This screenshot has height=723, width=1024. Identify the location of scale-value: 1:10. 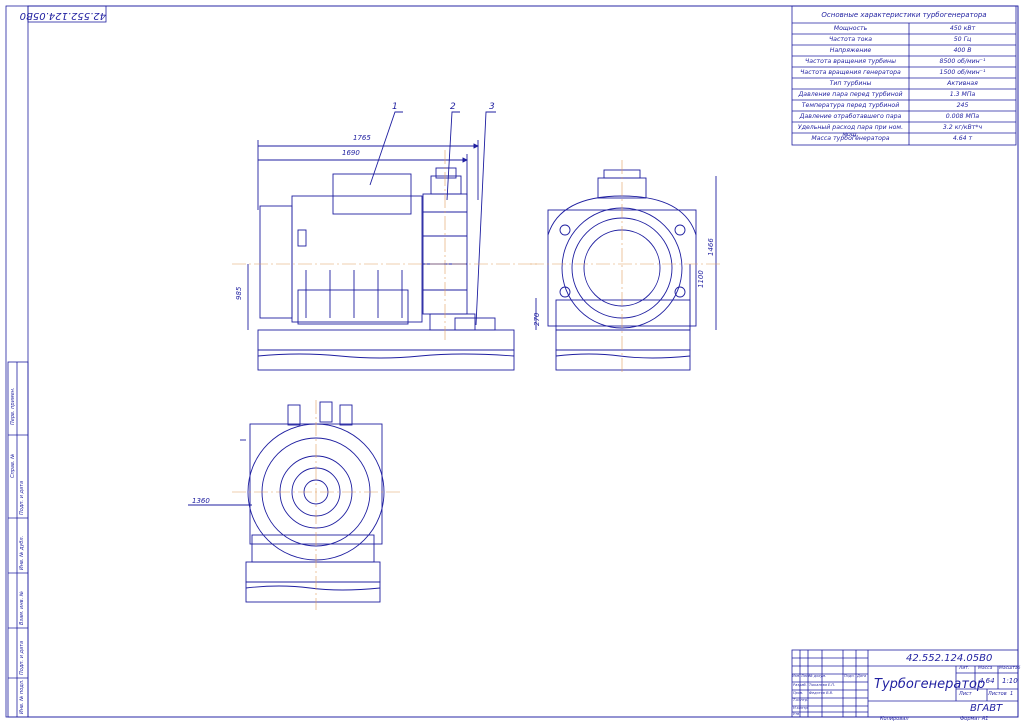
(1010, 681).